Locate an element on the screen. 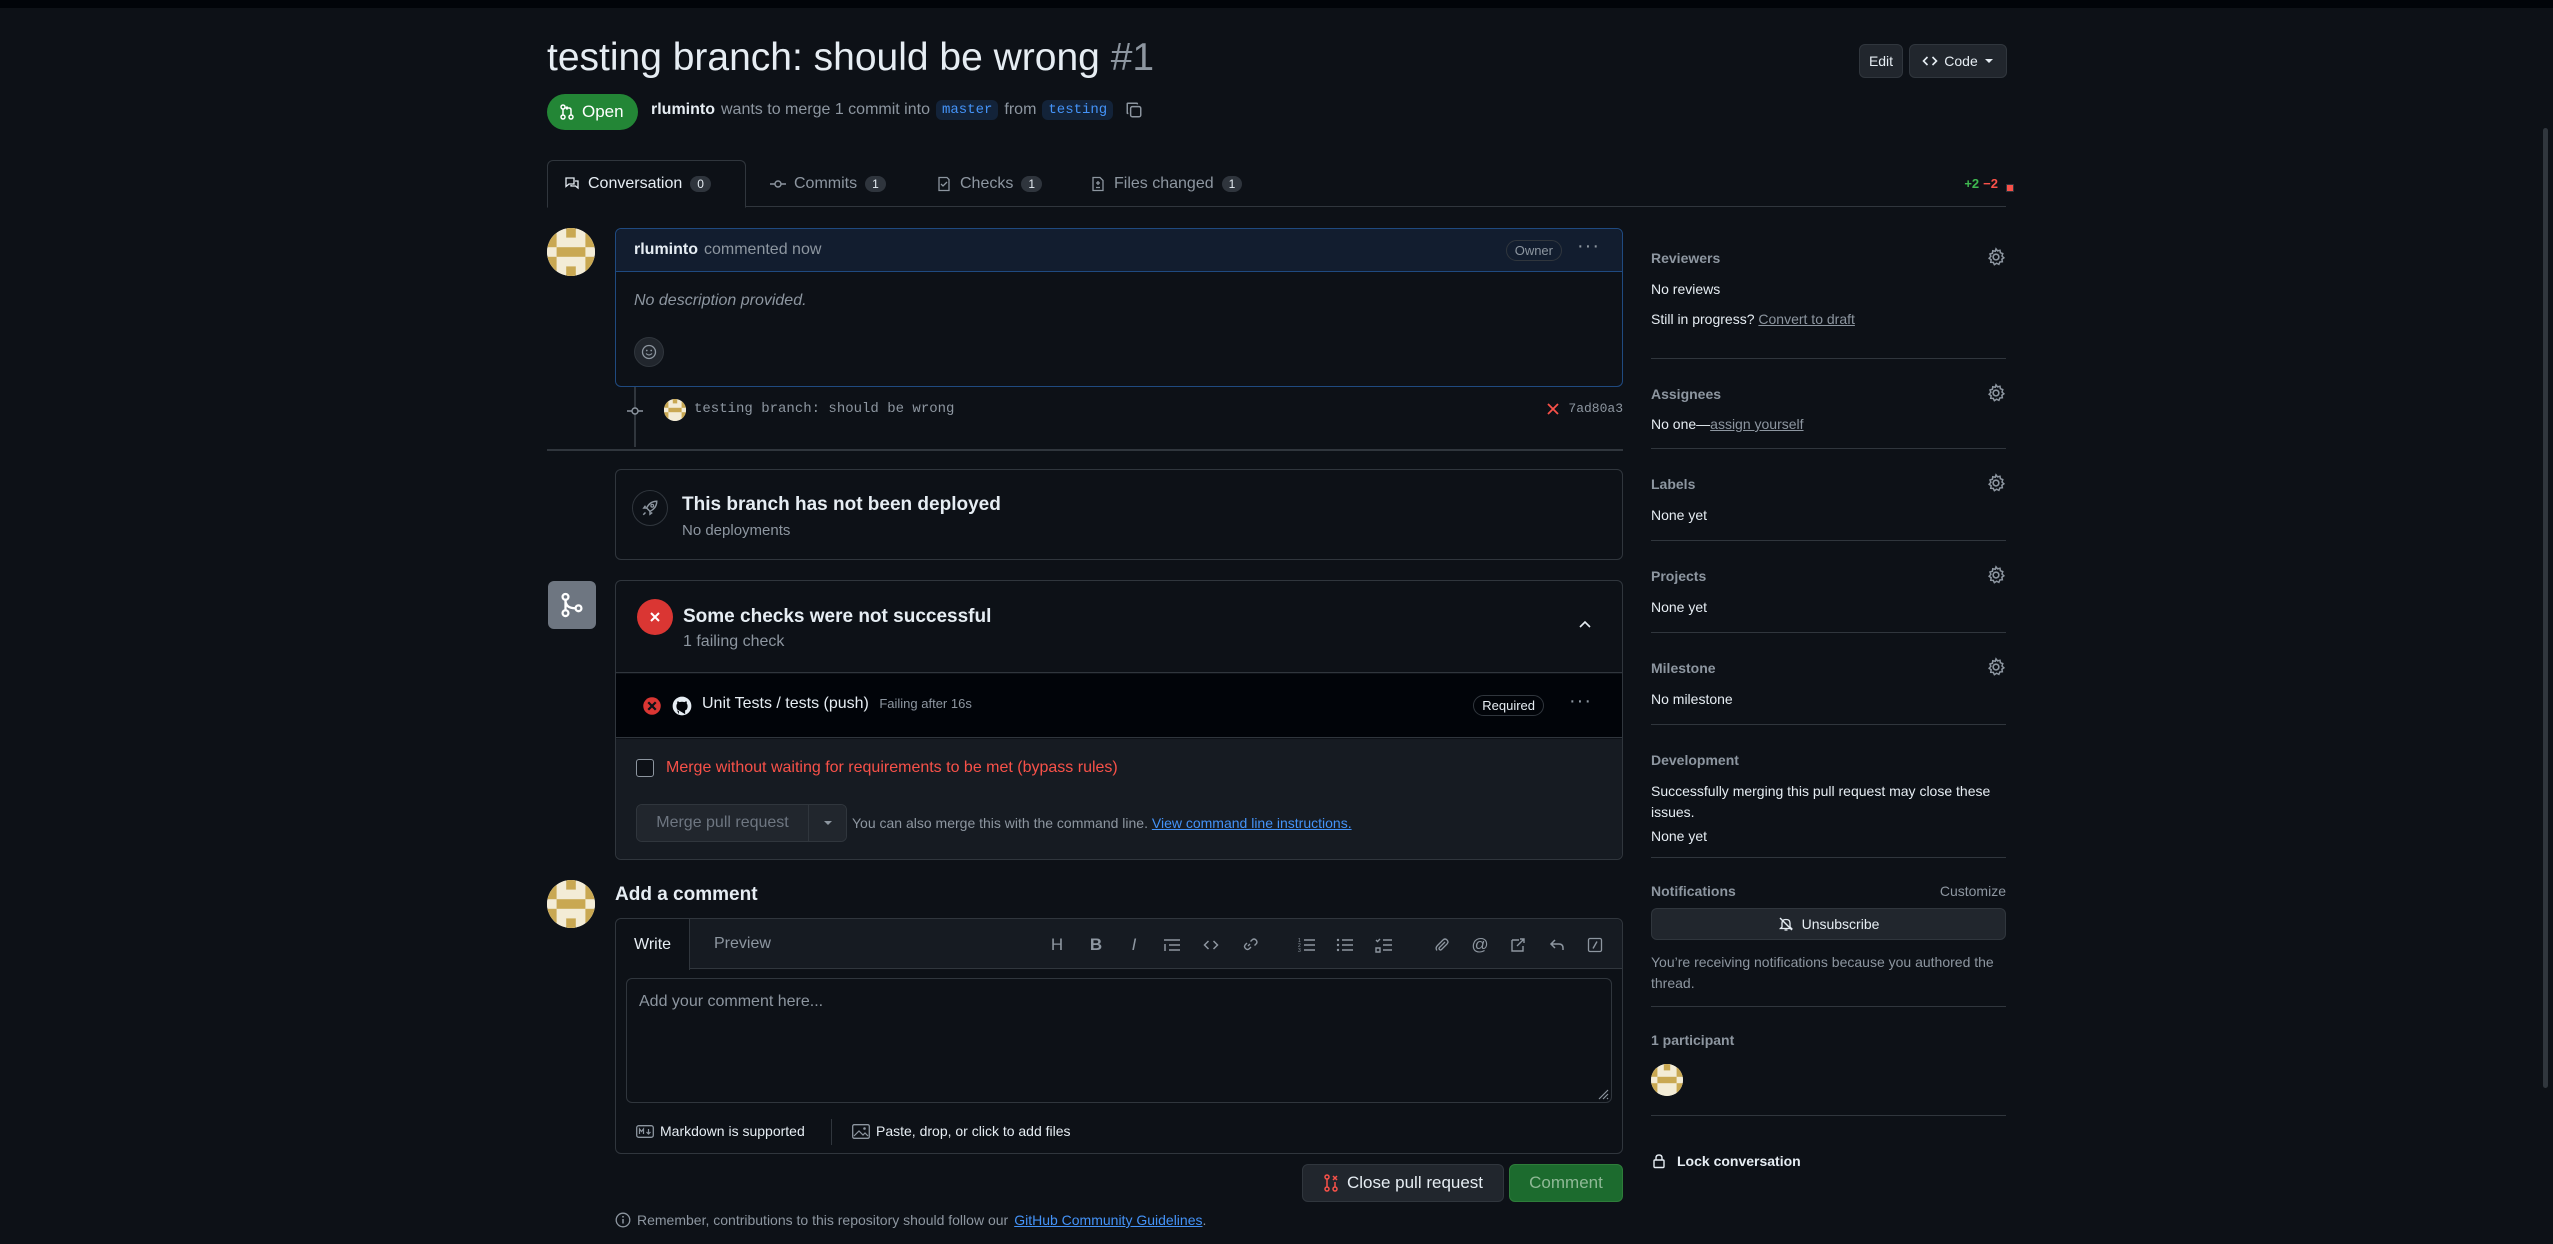 The width and height of the screenshot is (2553, 1244). head-branch: testing is located at coordinates (1078, 110).